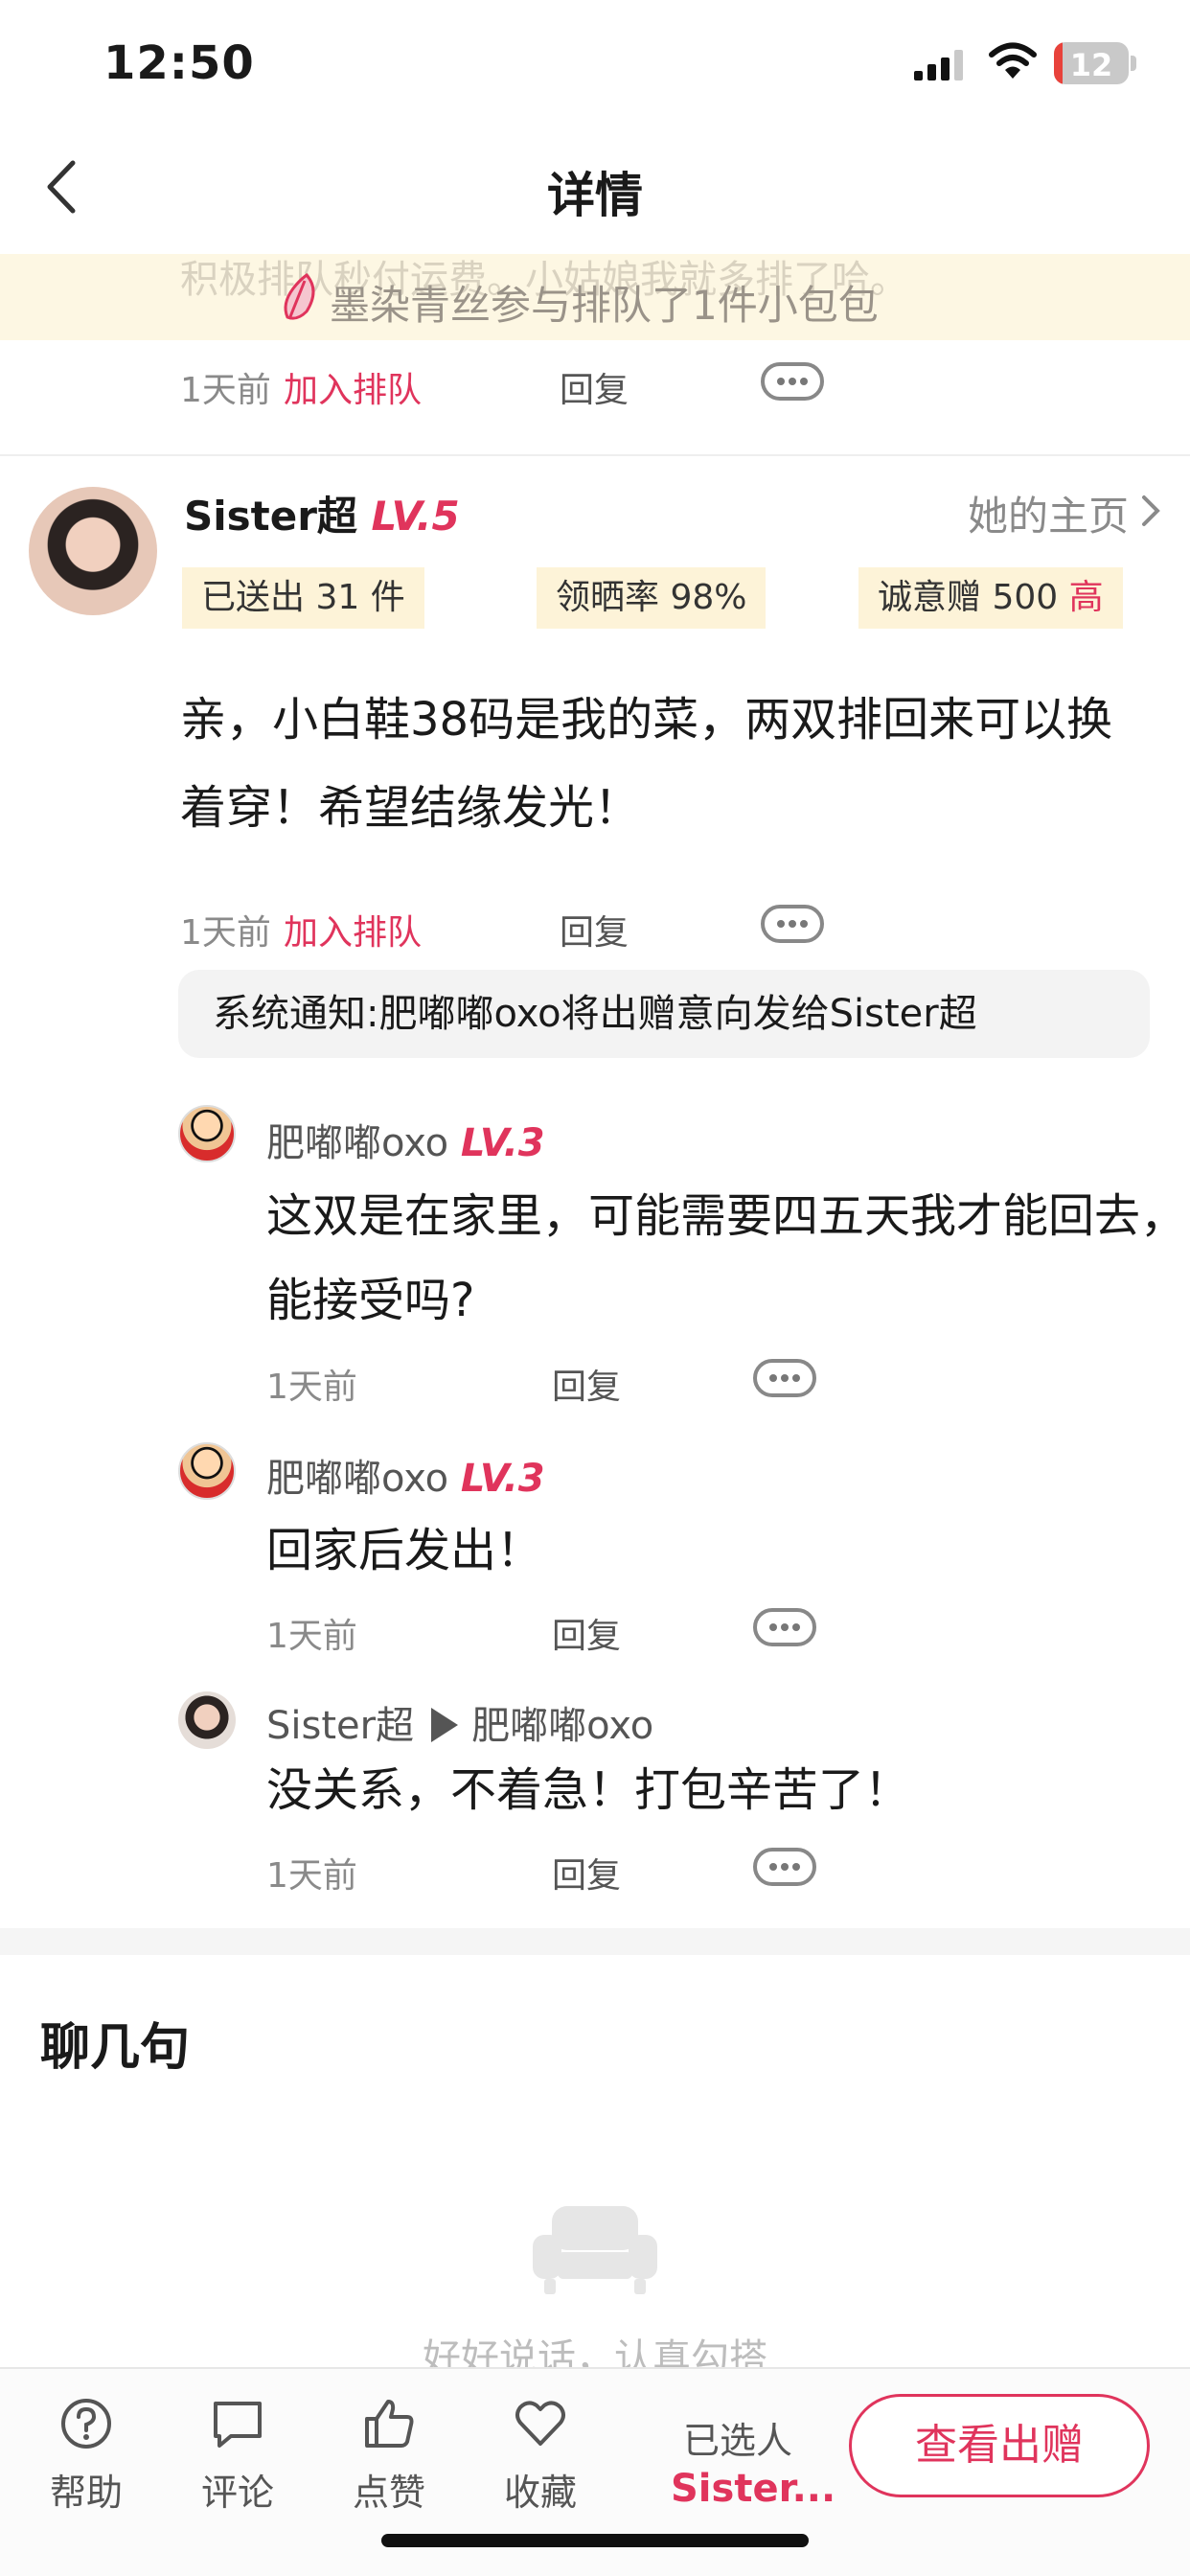  I want to click on view-gift-button: 查看出赠, so click(1000, 2445).